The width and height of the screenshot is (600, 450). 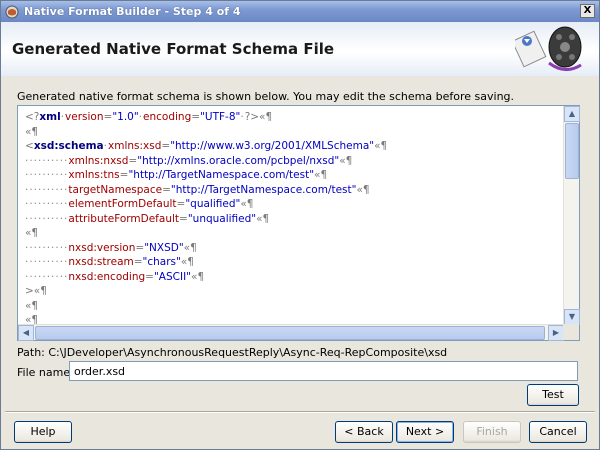 I want to click on back-button: < Back, so click(x=364, y=432).